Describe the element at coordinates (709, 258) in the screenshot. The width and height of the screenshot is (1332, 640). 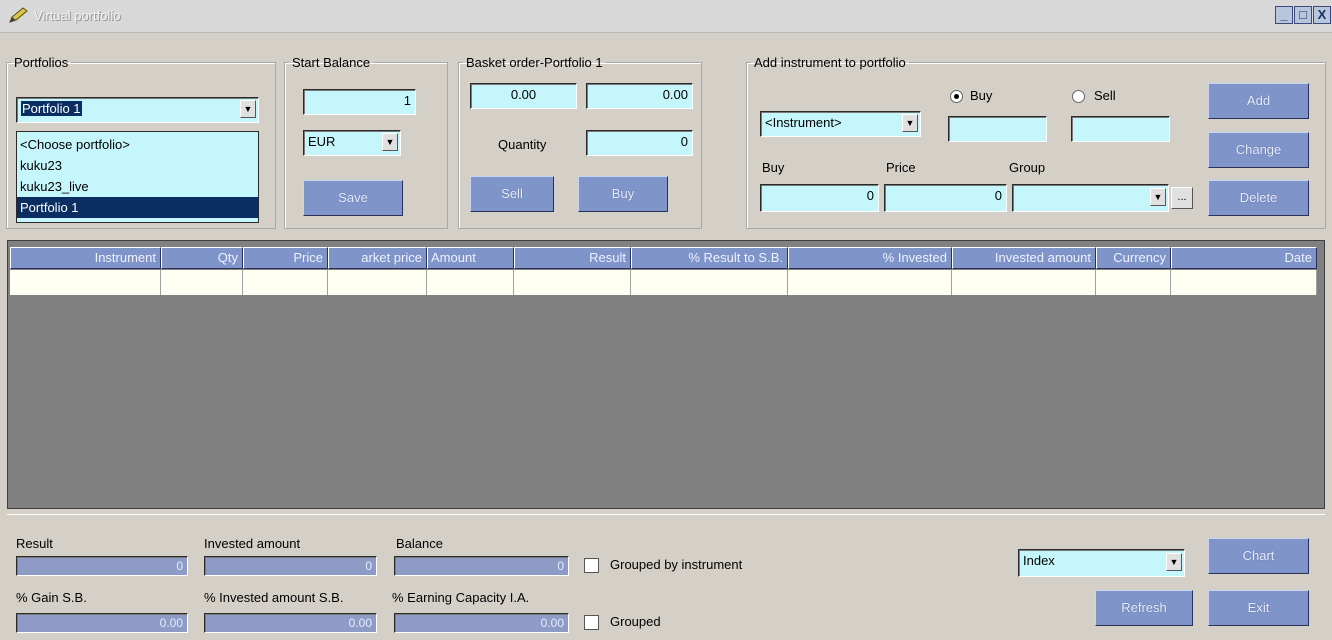
I see `column-header-result-sb: % Result to S.B.` at that location.